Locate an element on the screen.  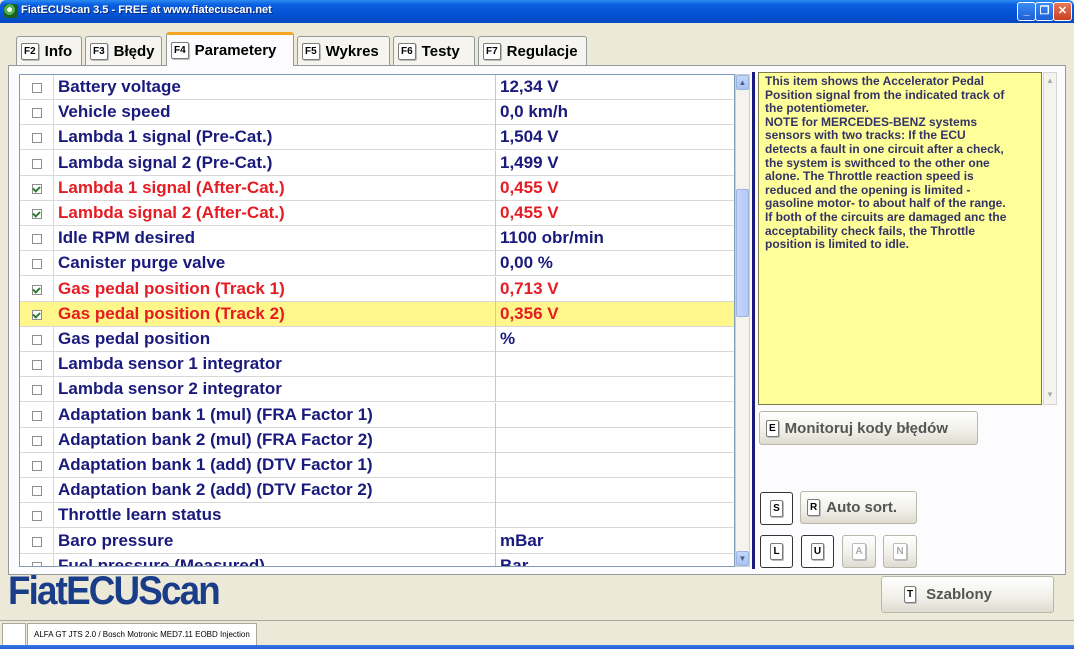
parameter-value: 0,00 % is located at coordinates (526, 263).